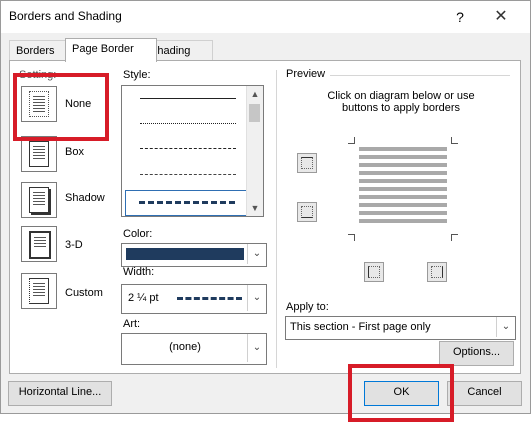  What do you see at coordinates (188, 123) in the screenshot?
I see `style-dotted-line` at bounding box center [188, 123].